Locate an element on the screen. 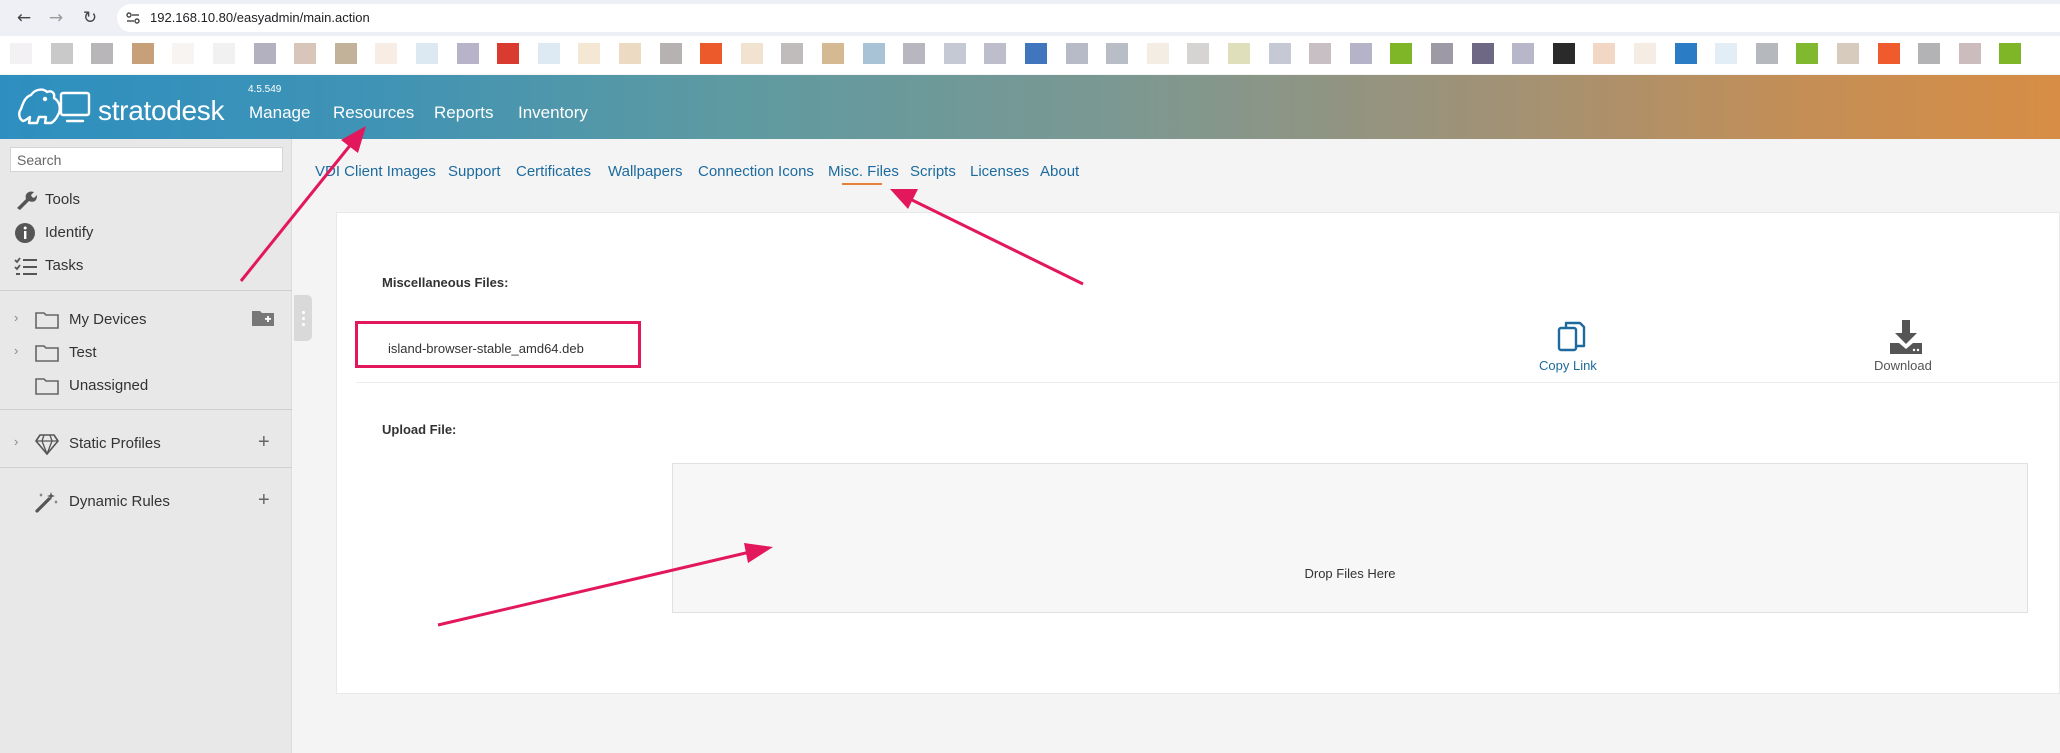 The width and height of the screenshot is (2060, 753). add-static-profile-plus-icon: + is located at coordinates (264, 442).